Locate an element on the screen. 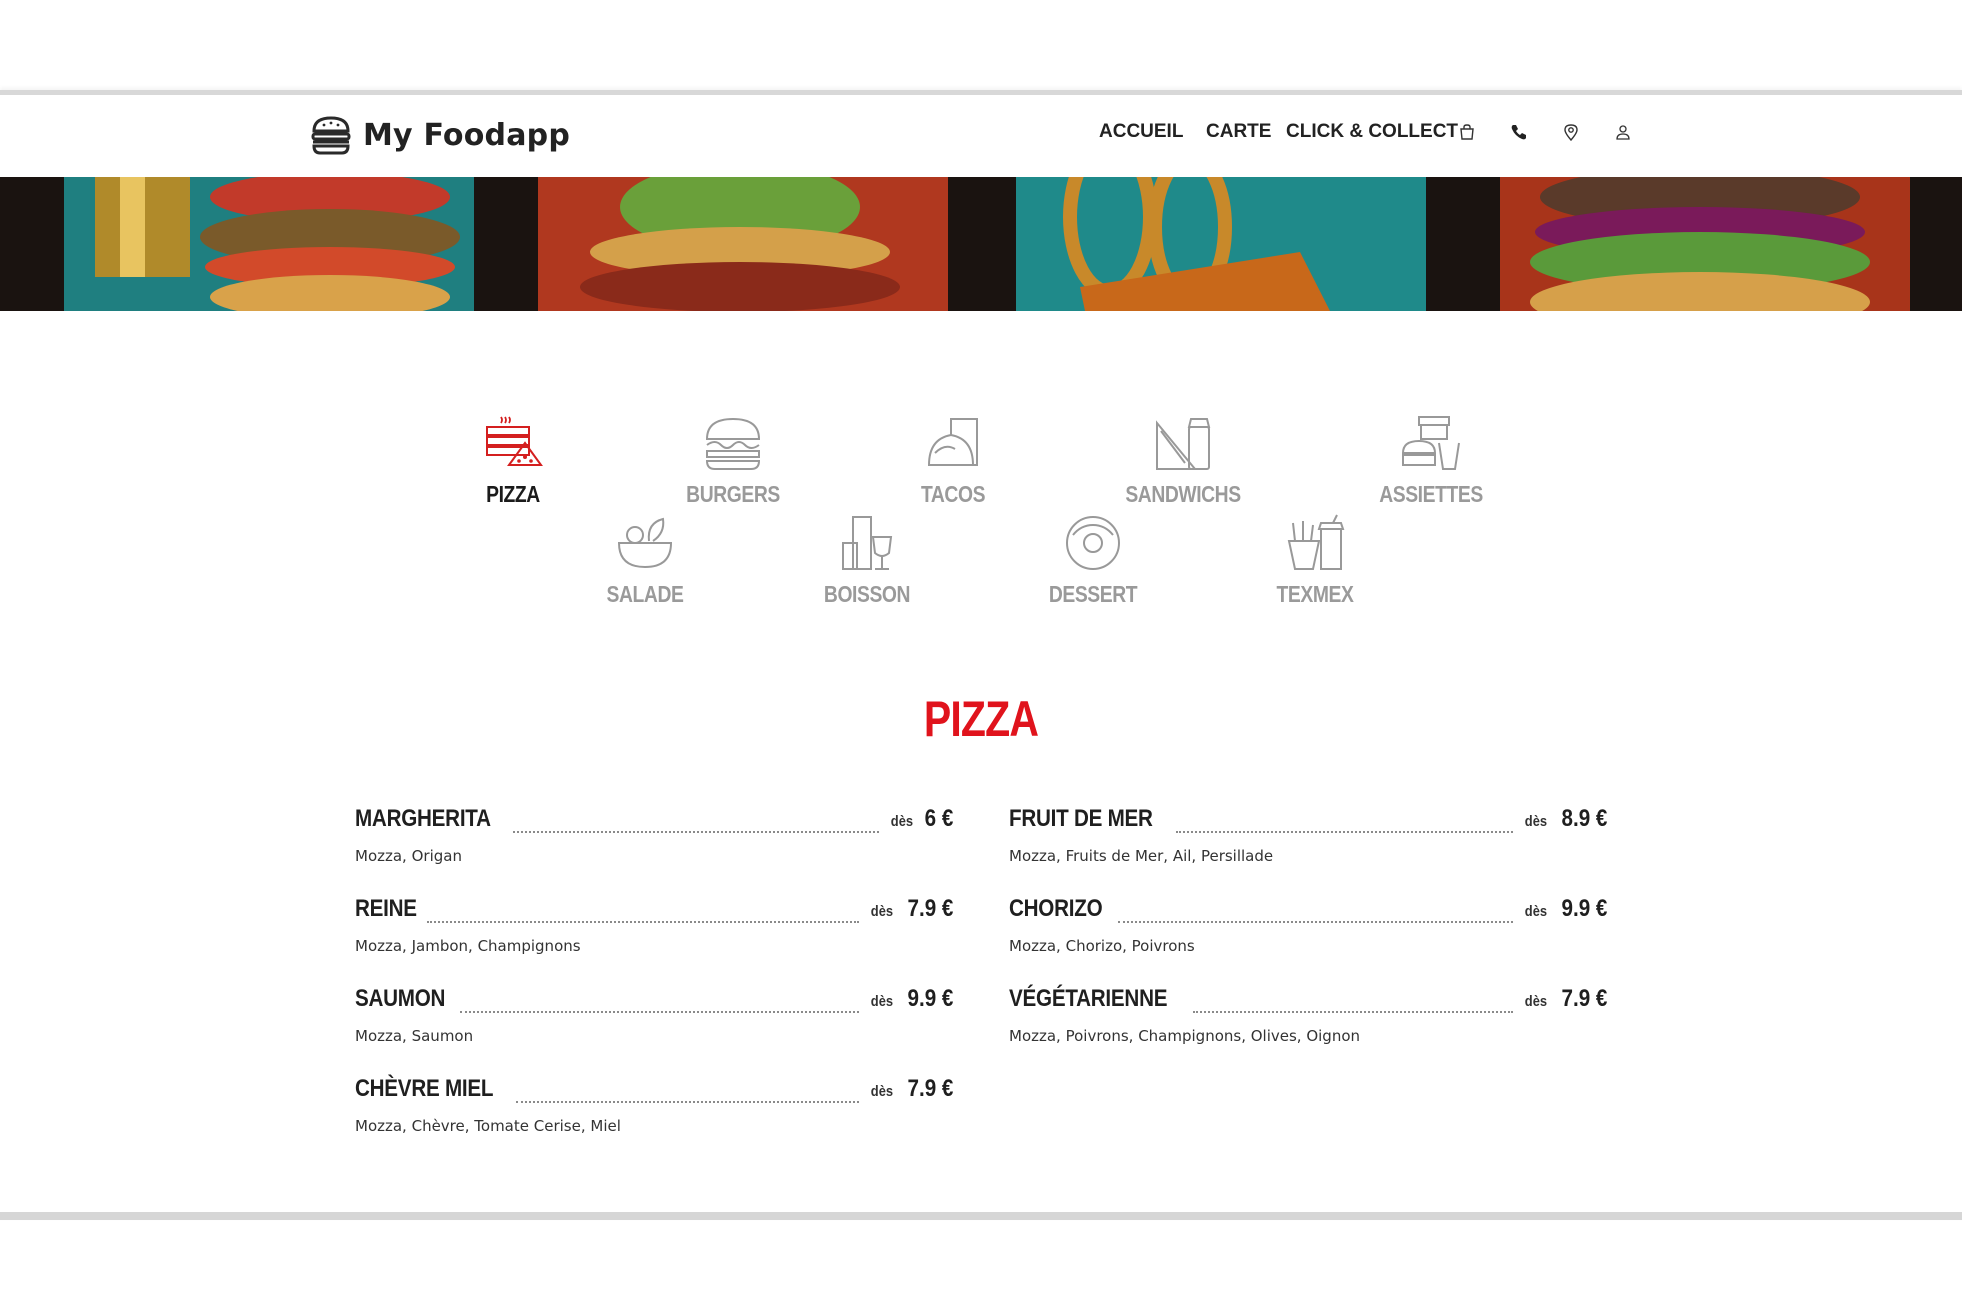  menu-item: SAUMON dès 9.9 € Mozza, Saumon is located at coordinates (654, 1030).